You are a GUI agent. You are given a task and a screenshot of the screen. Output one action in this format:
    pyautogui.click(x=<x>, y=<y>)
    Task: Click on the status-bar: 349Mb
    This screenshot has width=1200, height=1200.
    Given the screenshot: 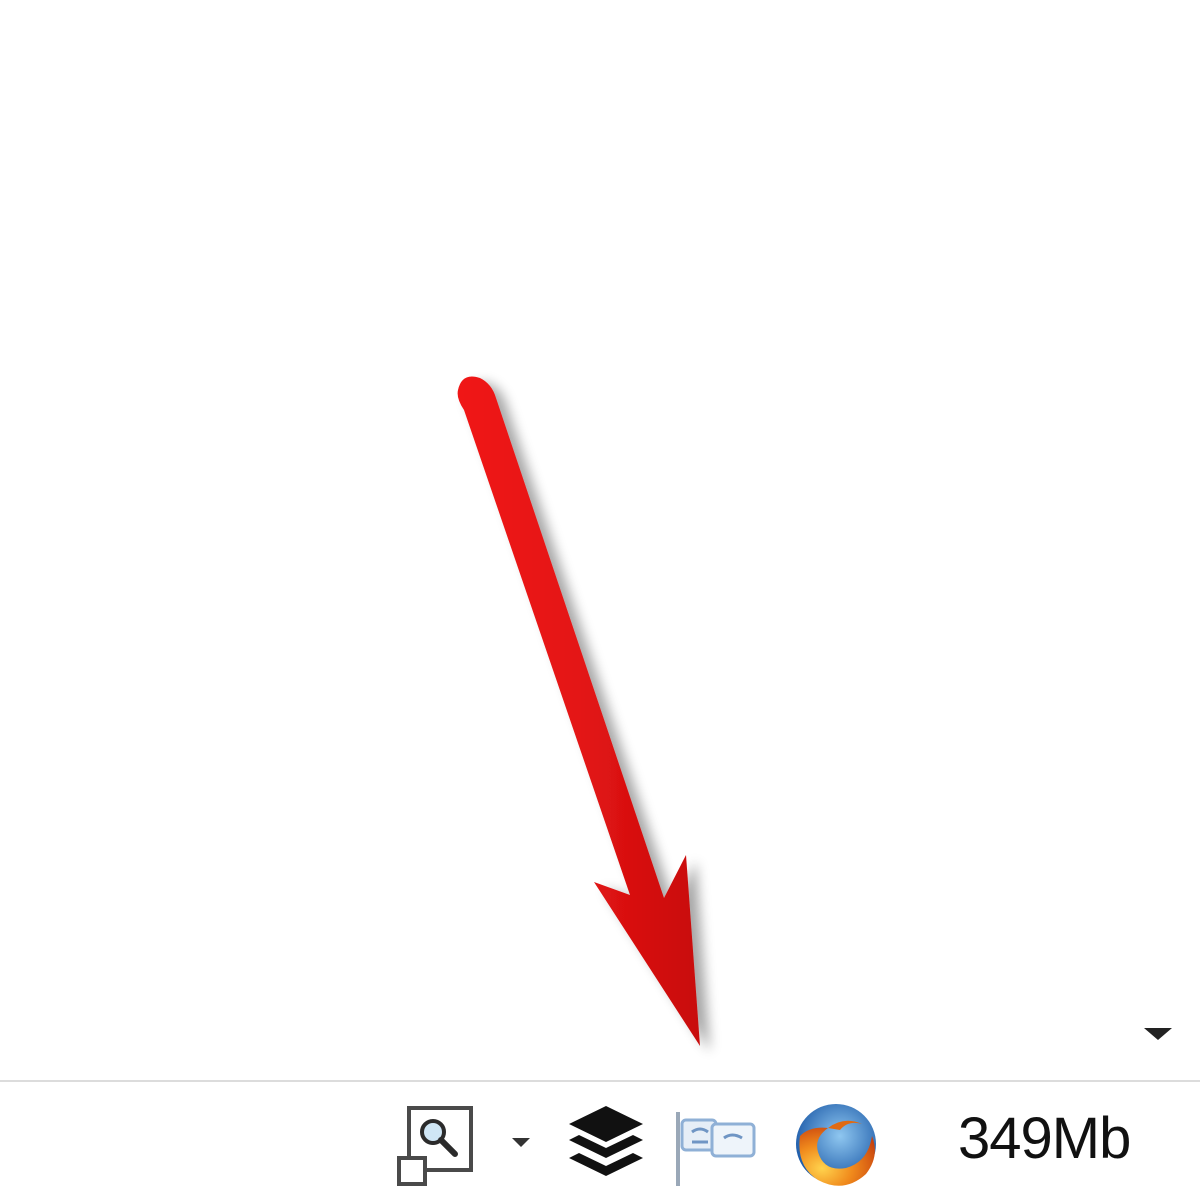 What is the action you would take?
    pyautogui.click(x=600, y=1140)
    